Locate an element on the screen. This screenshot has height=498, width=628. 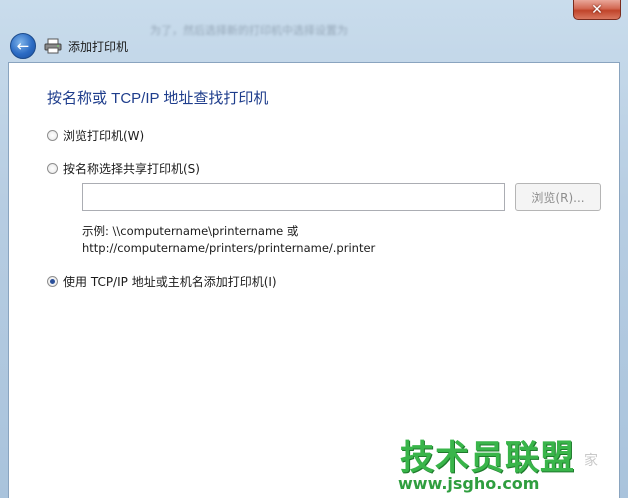
radio-browse-printer: 浏览打印机(W) is located at coordinates (95, 135).